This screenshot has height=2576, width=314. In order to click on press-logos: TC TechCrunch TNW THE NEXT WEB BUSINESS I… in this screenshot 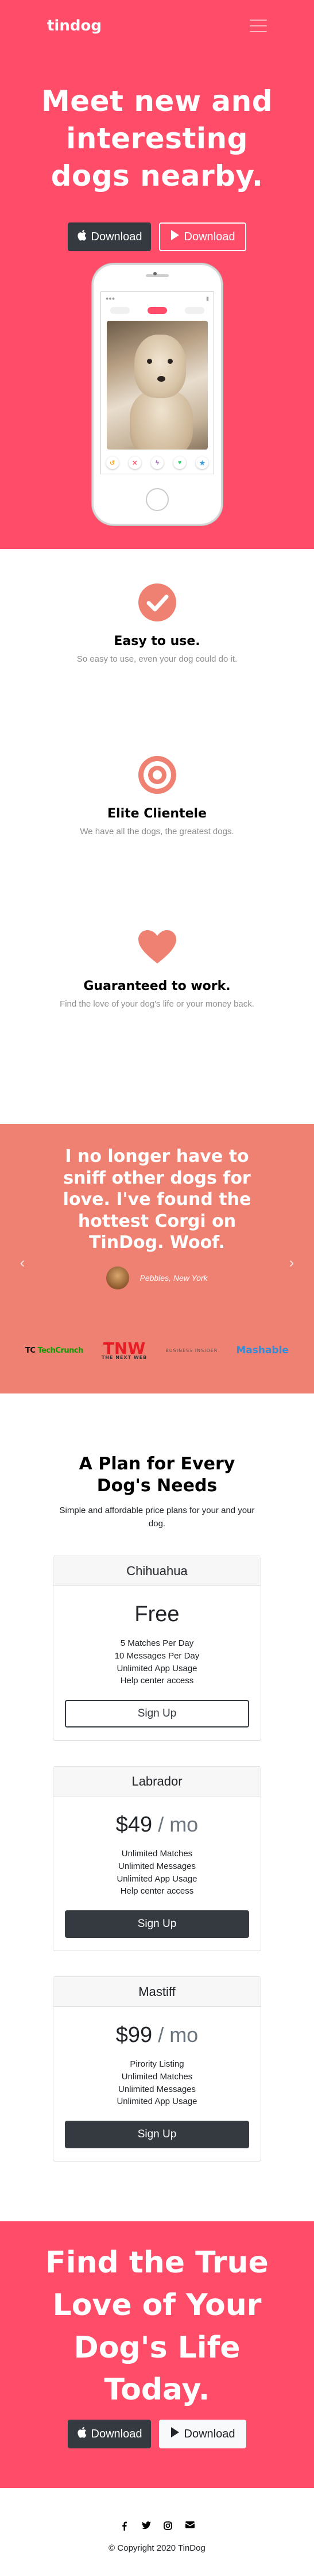, I will do `click(157, 1350)`.